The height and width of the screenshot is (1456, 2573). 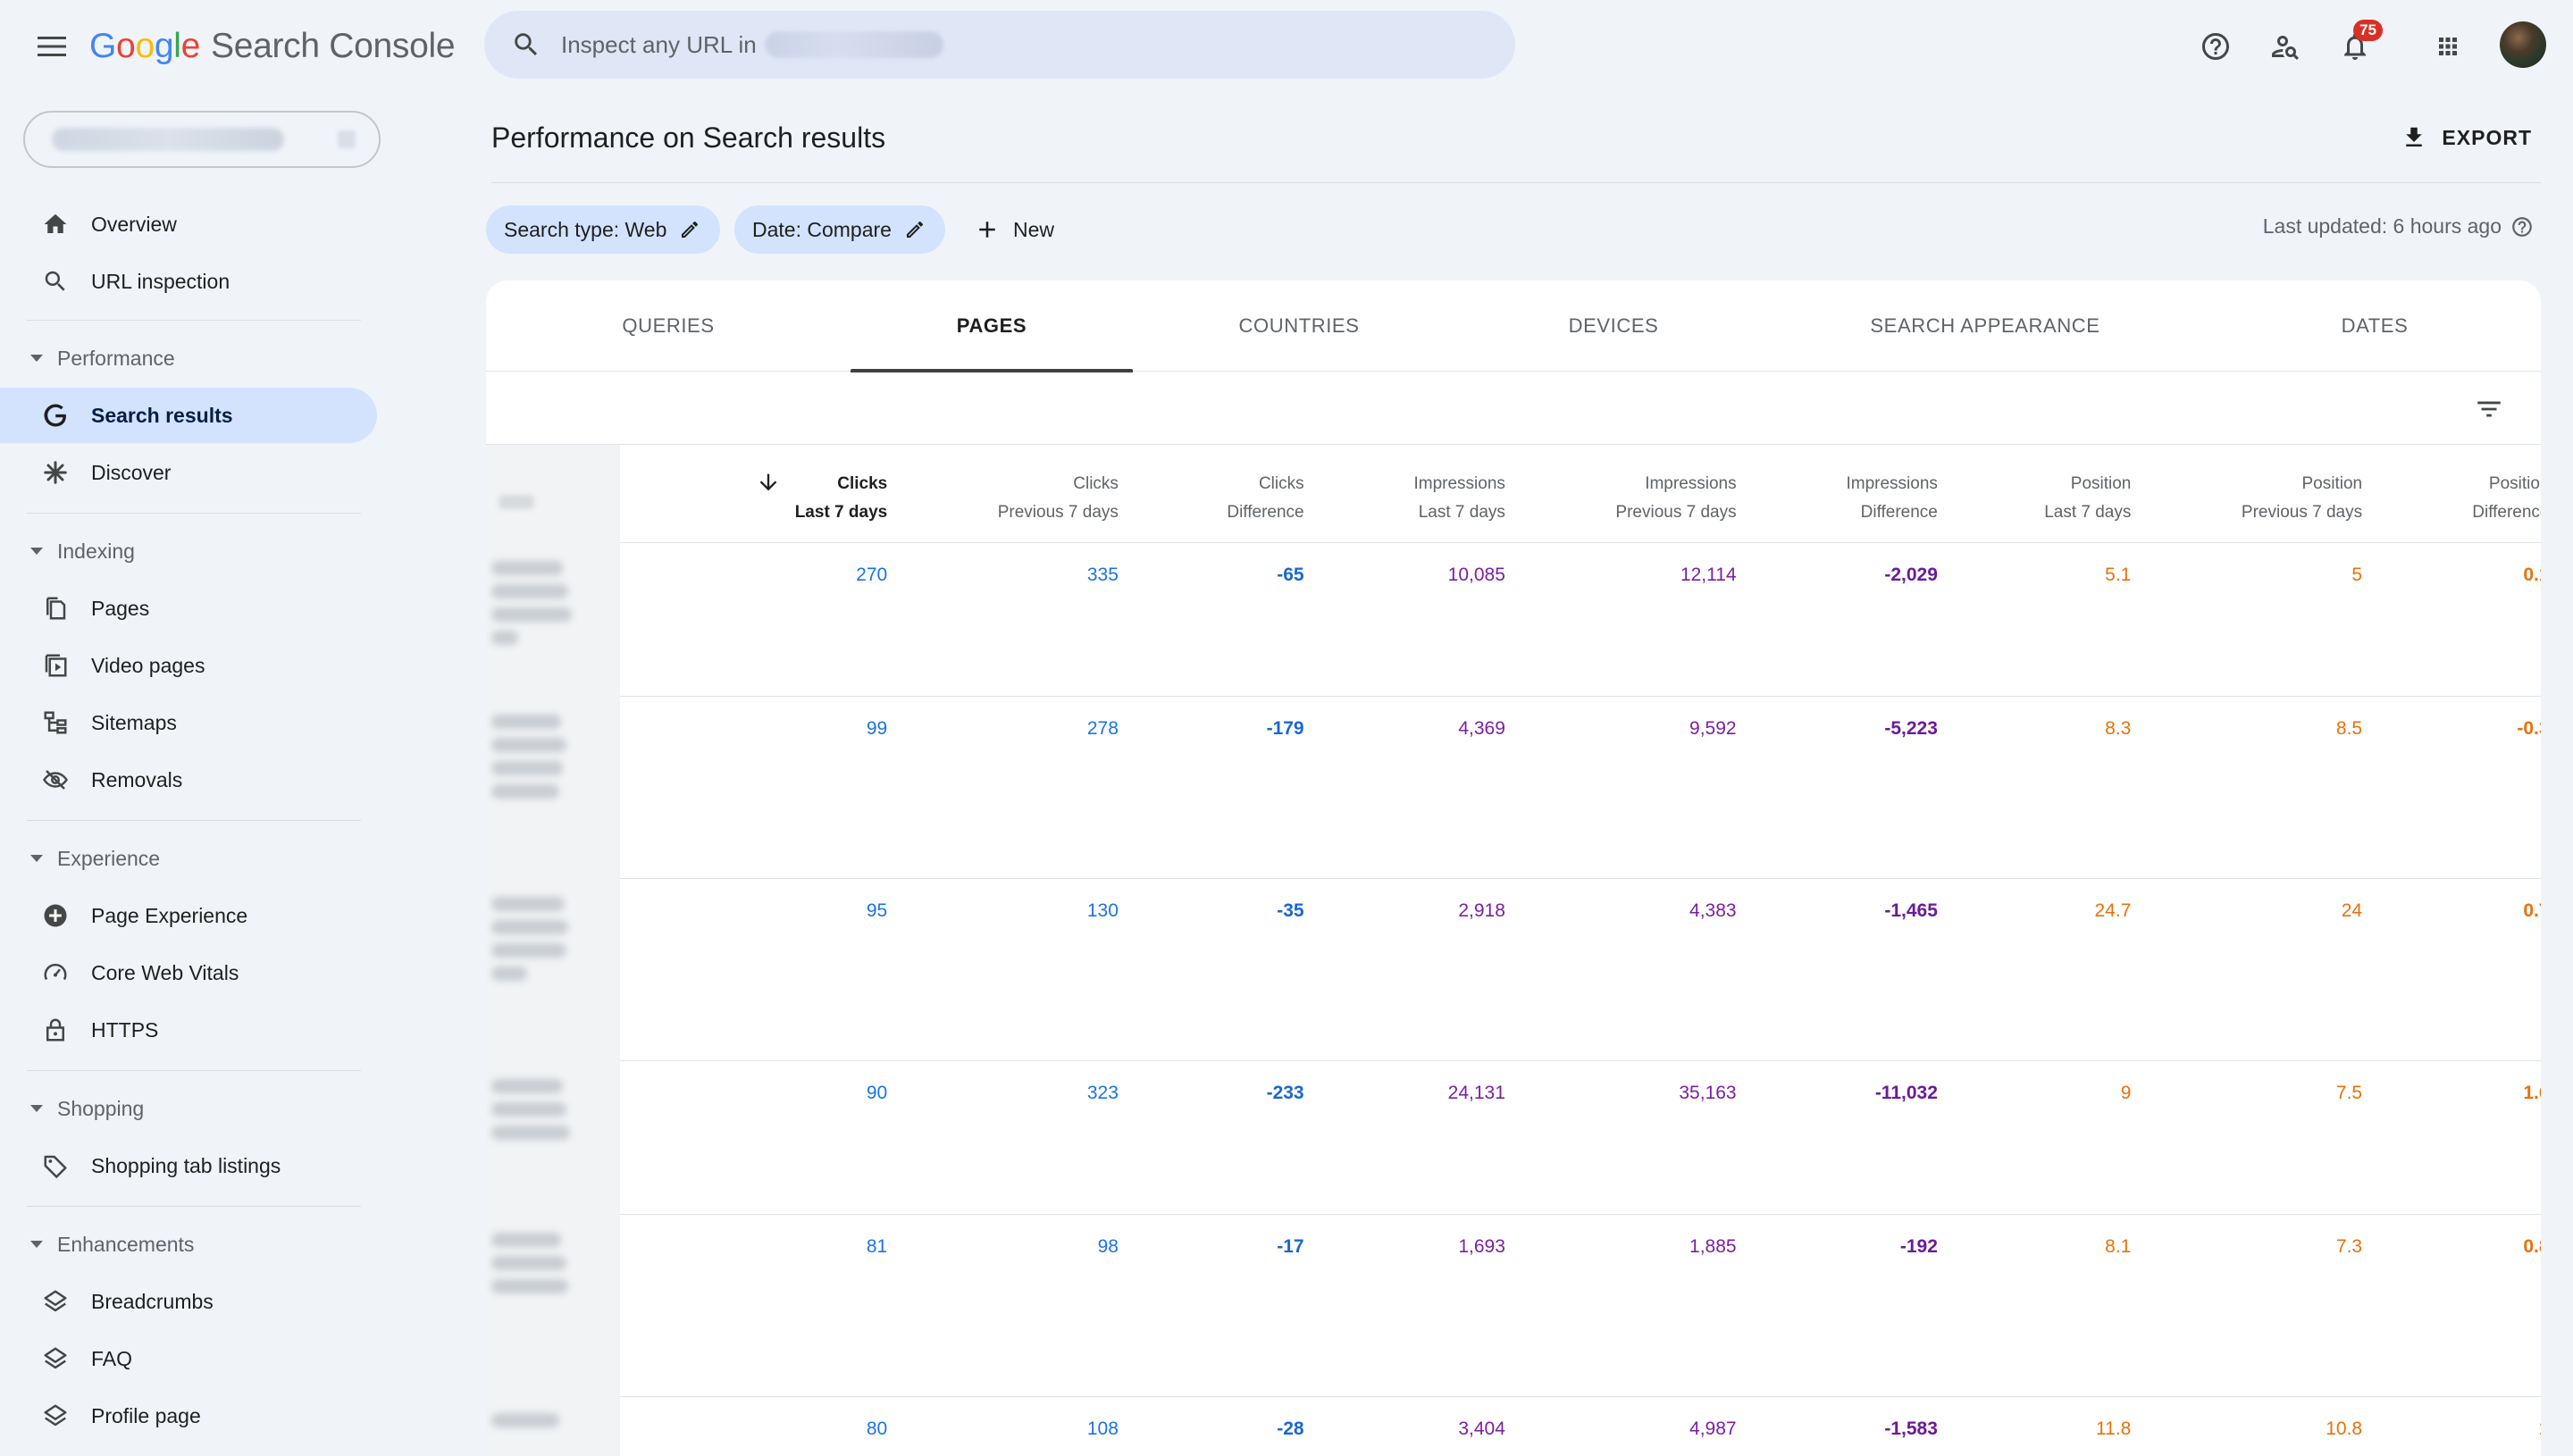 What do you see at coordinates (188, 358) in the screenshot?
I see `section-header-performance: Performance` at bounding box center [188, 358].